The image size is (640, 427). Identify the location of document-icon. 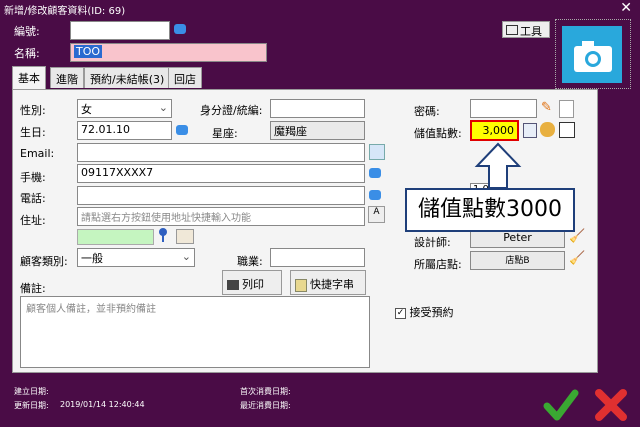
(566, 109).